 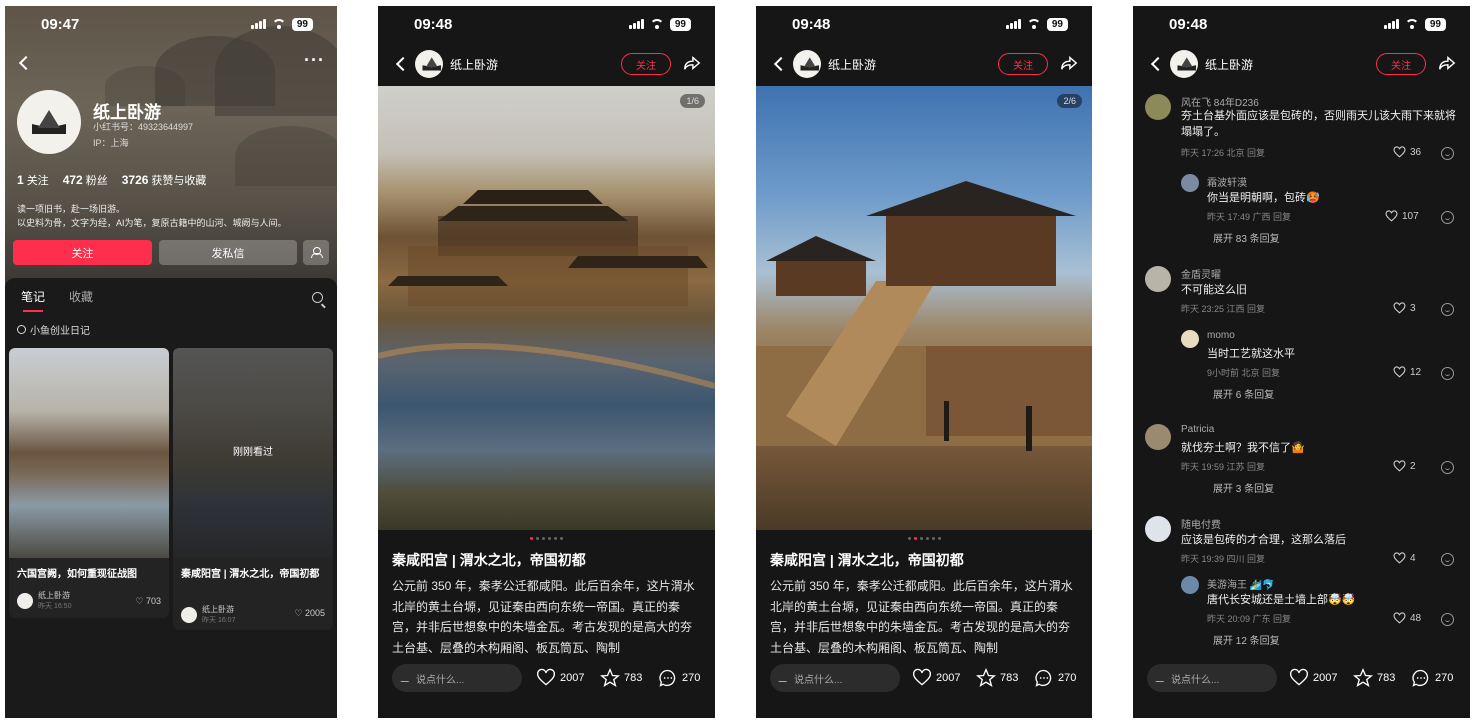 I want to click on avatar, so click(x=49, y=122).